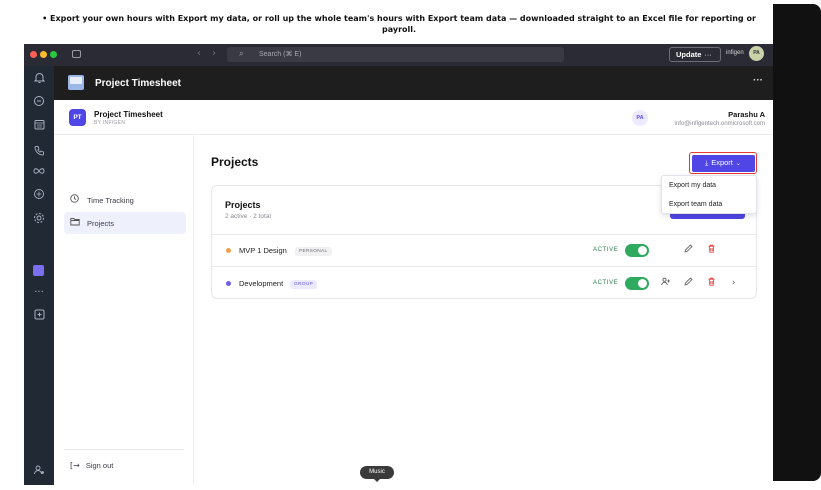  I want to click on add-icon, so click(39, 316).